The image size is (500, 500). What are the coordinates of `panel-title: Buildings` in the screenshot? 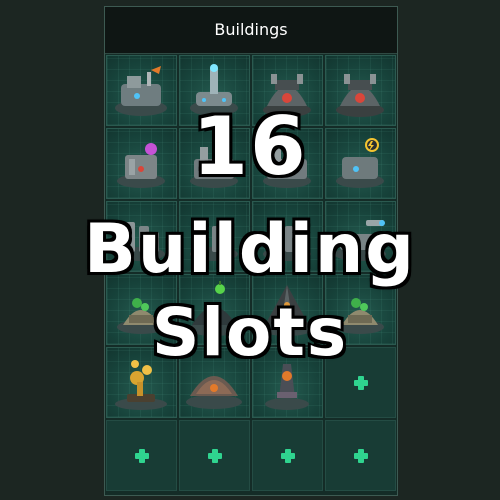 It's located at (251, 30).